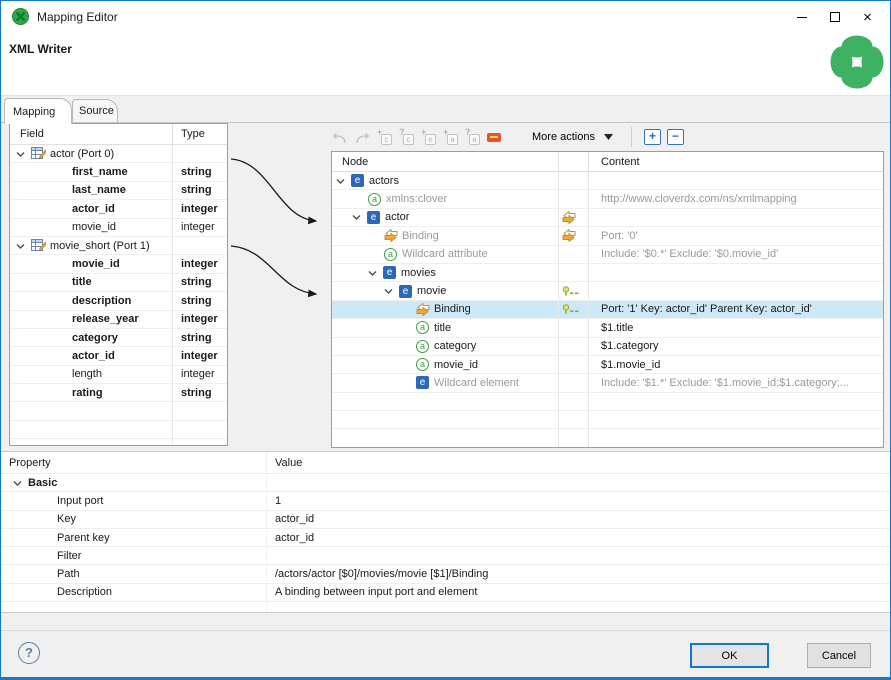 The width and height of the screenshot is (891, 680). What do you see at coordinates (445, 519) in the screenshot?
I see `property-row: Key actor_id` at bounding box center [445, 519].